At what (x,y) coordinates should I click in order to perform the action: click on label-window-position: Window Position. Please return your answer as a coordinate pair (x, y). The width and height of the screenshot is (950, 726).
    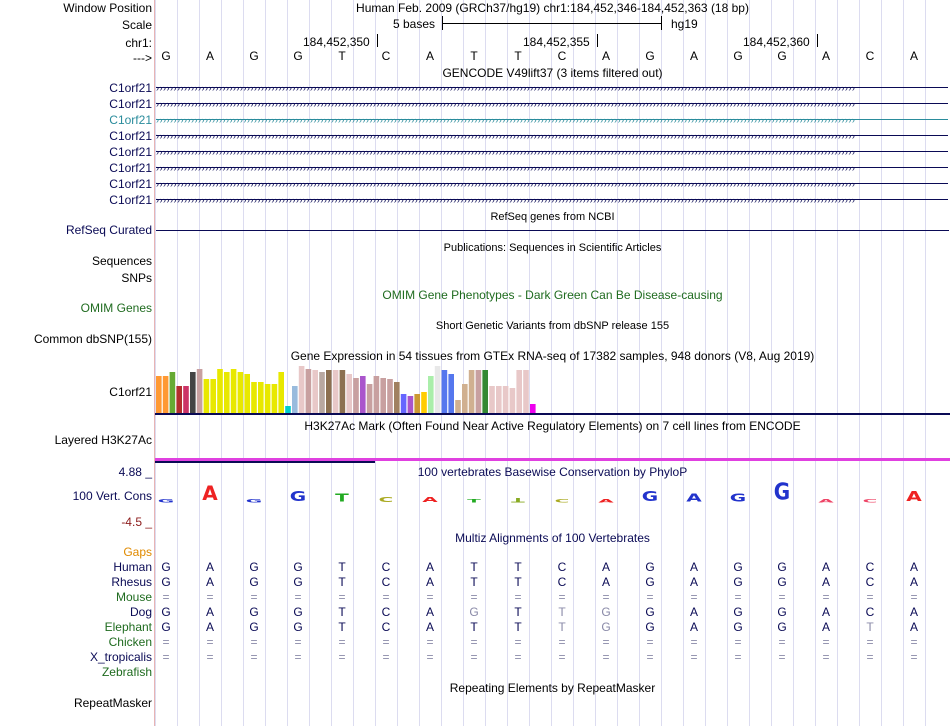
    Looking at the image, I should click on (107, 8).